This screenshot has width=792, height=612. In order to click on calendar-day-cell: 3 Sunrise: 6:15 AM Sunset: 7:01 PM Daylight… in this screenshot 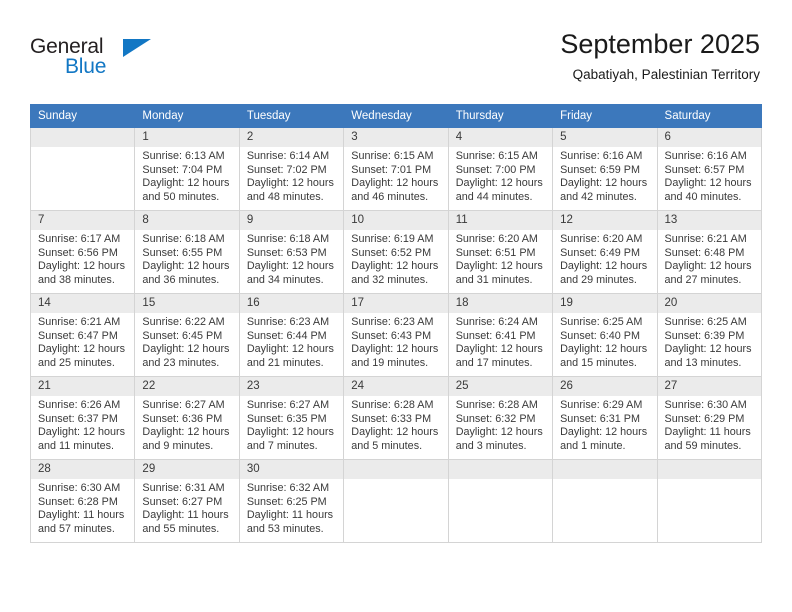, I will do `click(396, 169)`.